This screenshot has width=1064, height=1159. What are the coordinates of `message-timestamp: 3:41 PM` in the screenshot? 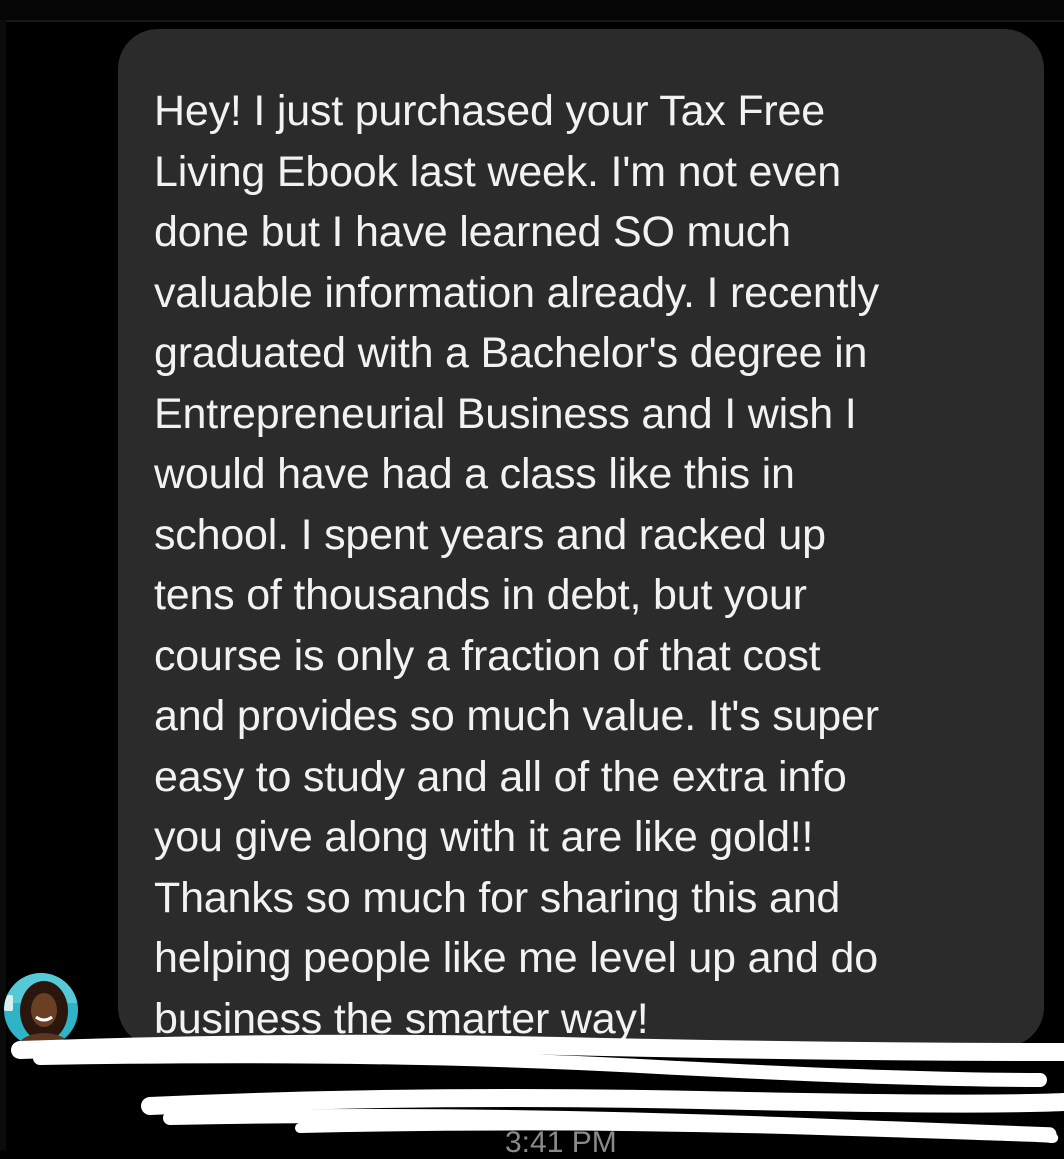 It's located at (561, 1142).